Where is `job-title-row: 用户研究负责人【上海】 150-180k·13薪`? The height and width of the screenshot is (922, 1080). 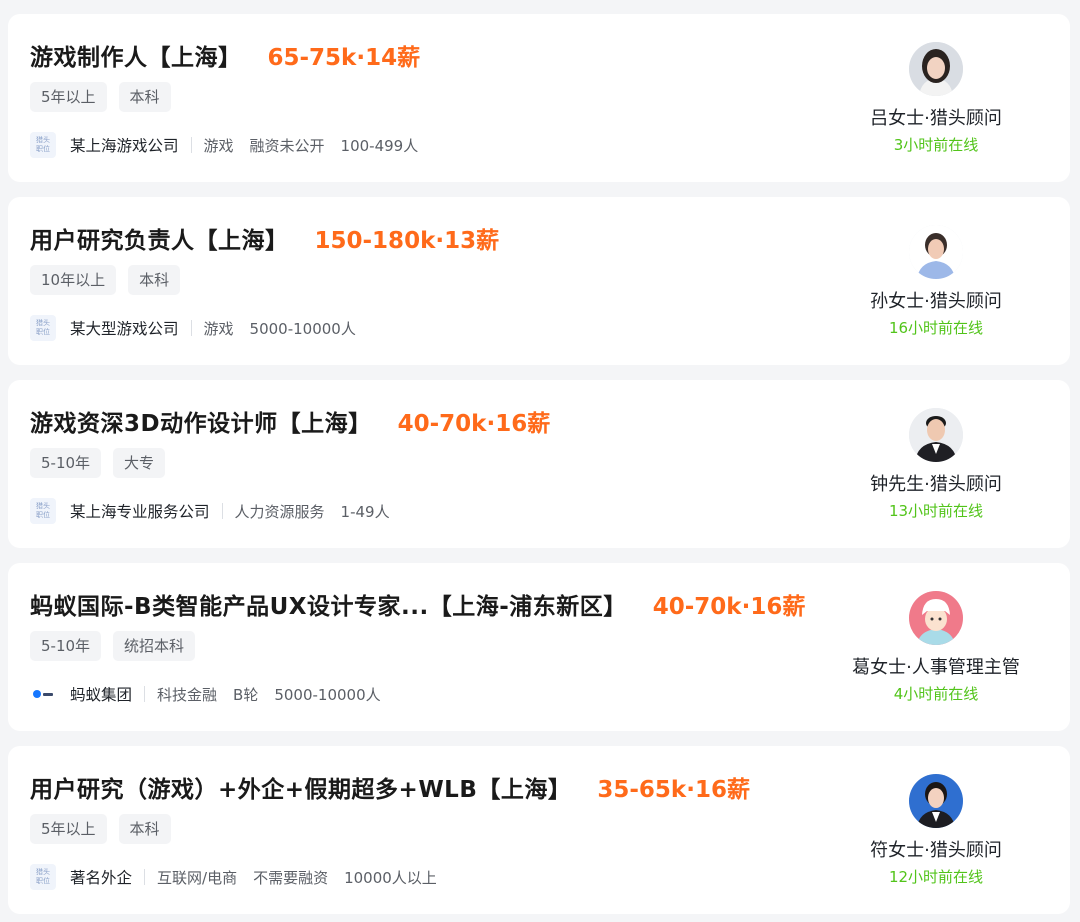
job-title-row: 用户研究负责人【上海】 150-180k·13薪 is located at coordinates (420, 238).